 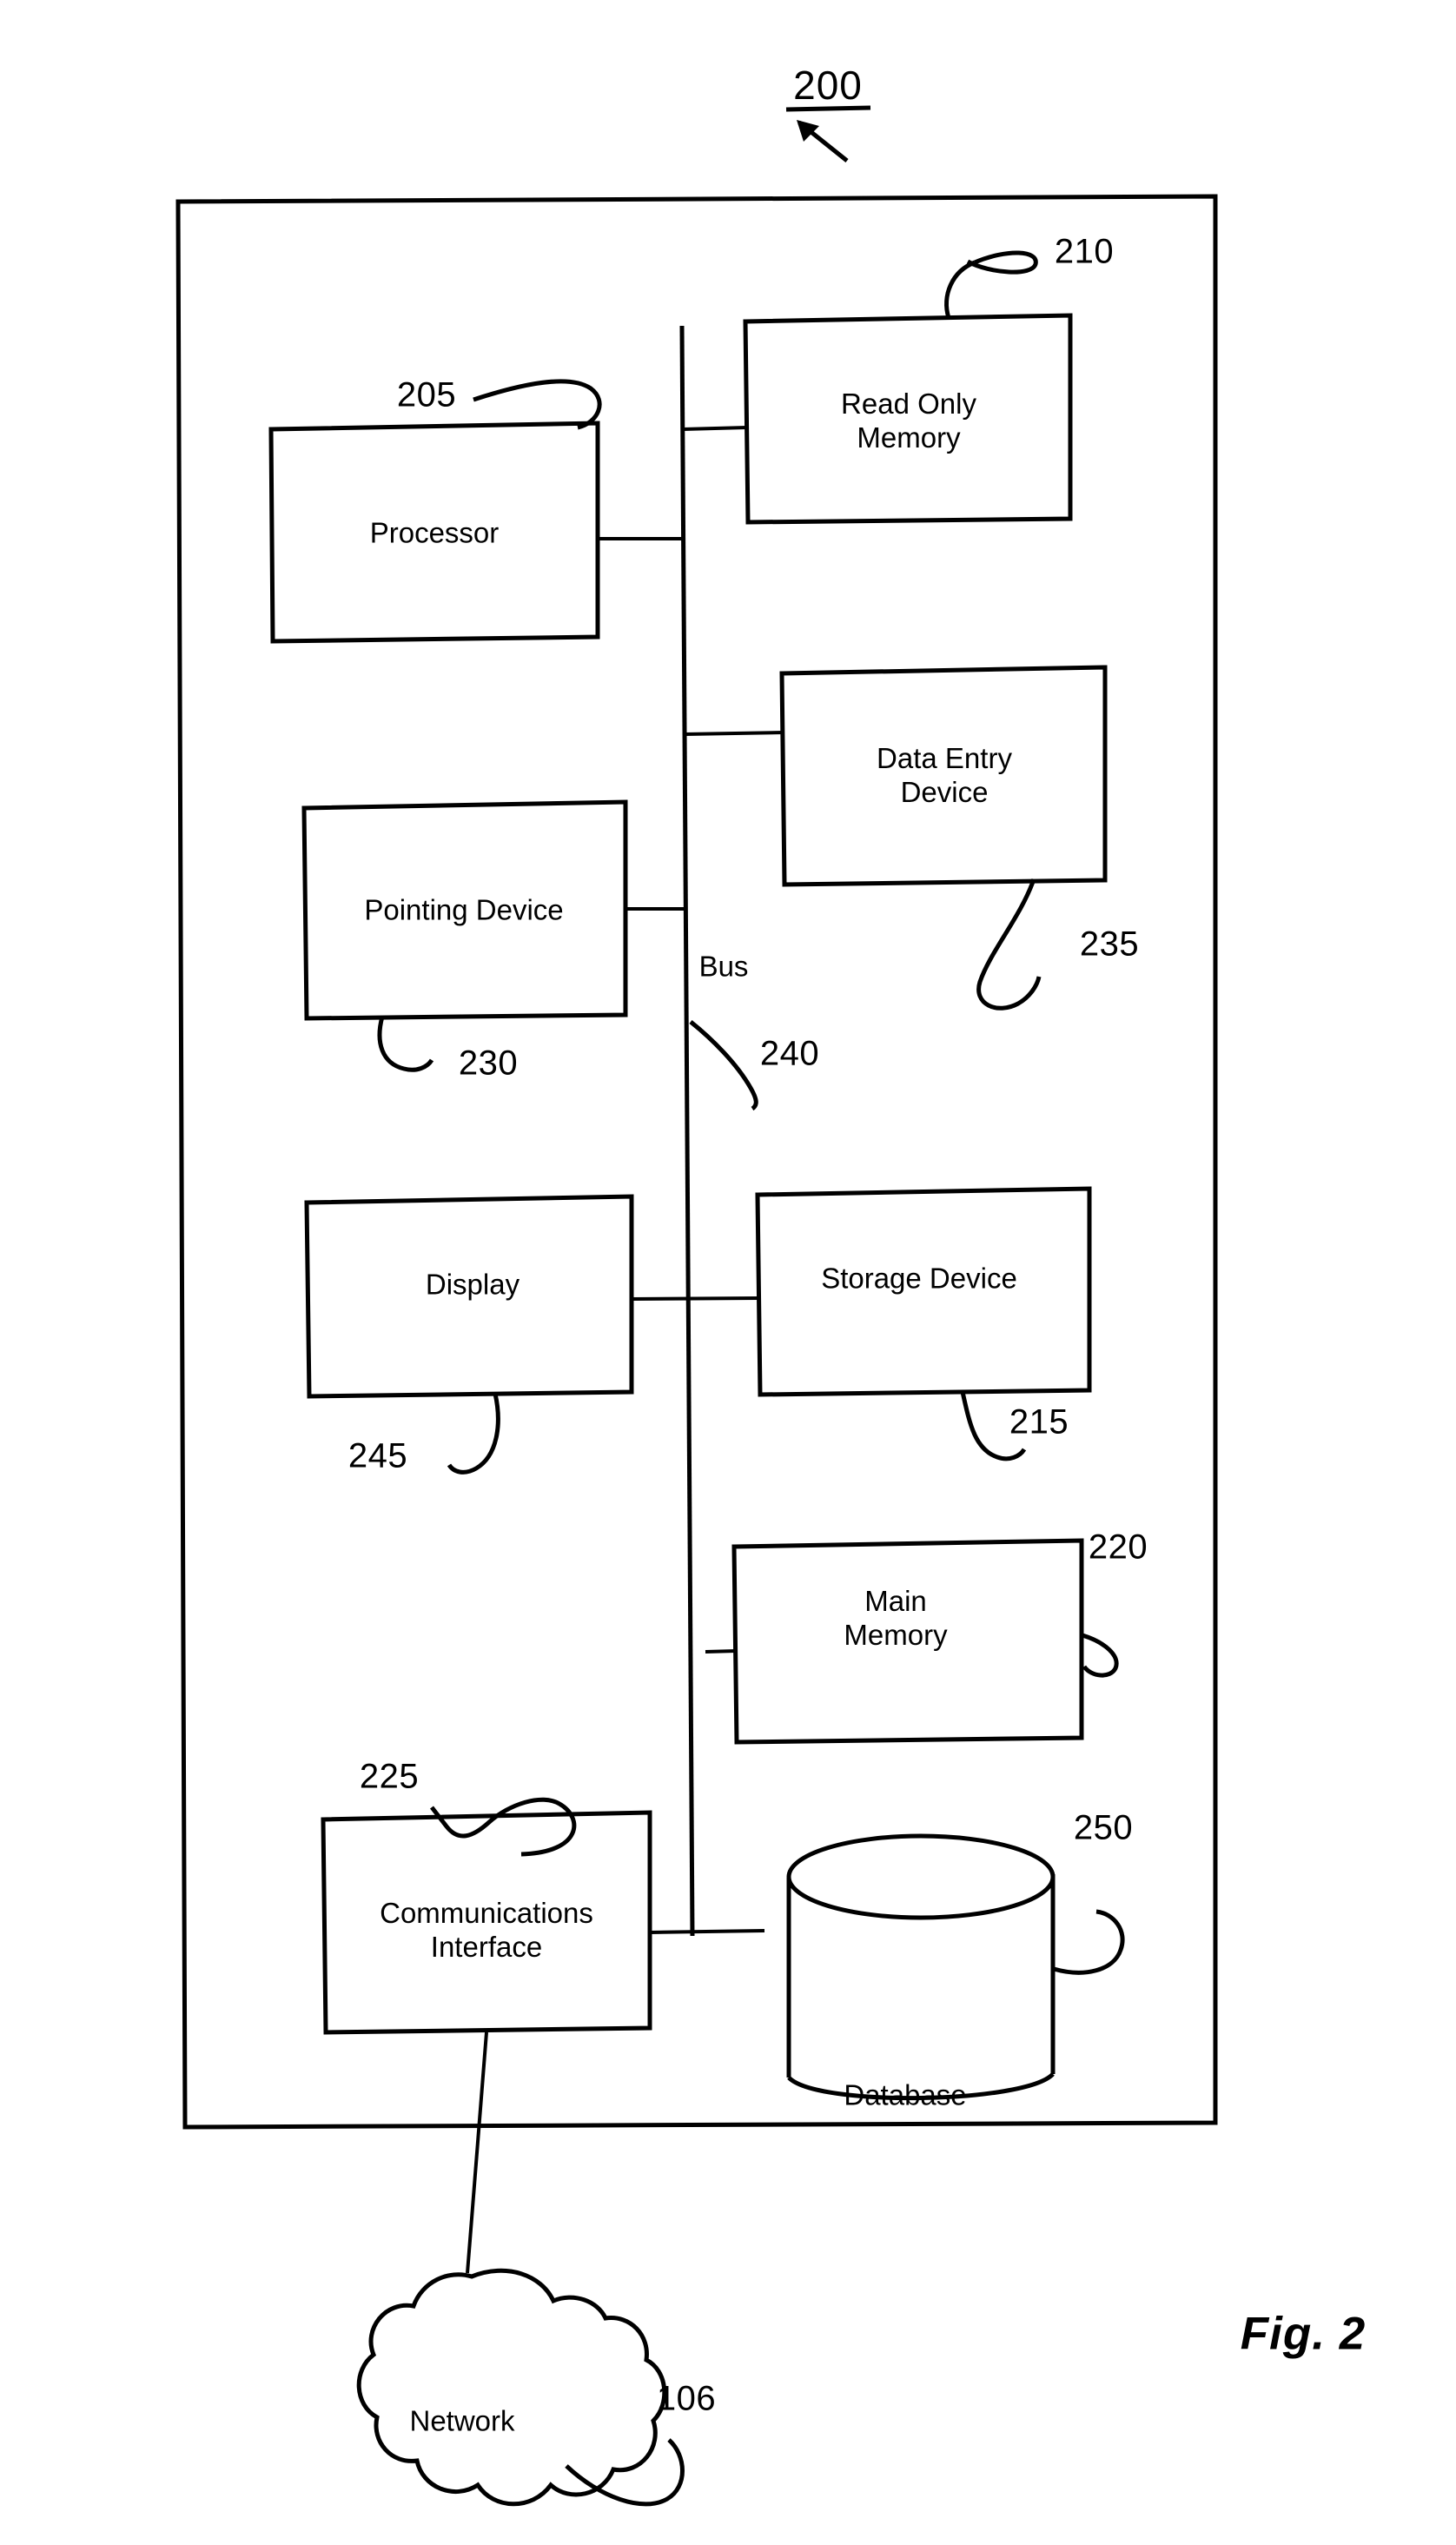 What do you see at coordinates (472, 1284) in the screenshot?
I see `display-label: Display` at bounding box center [472, 1284].